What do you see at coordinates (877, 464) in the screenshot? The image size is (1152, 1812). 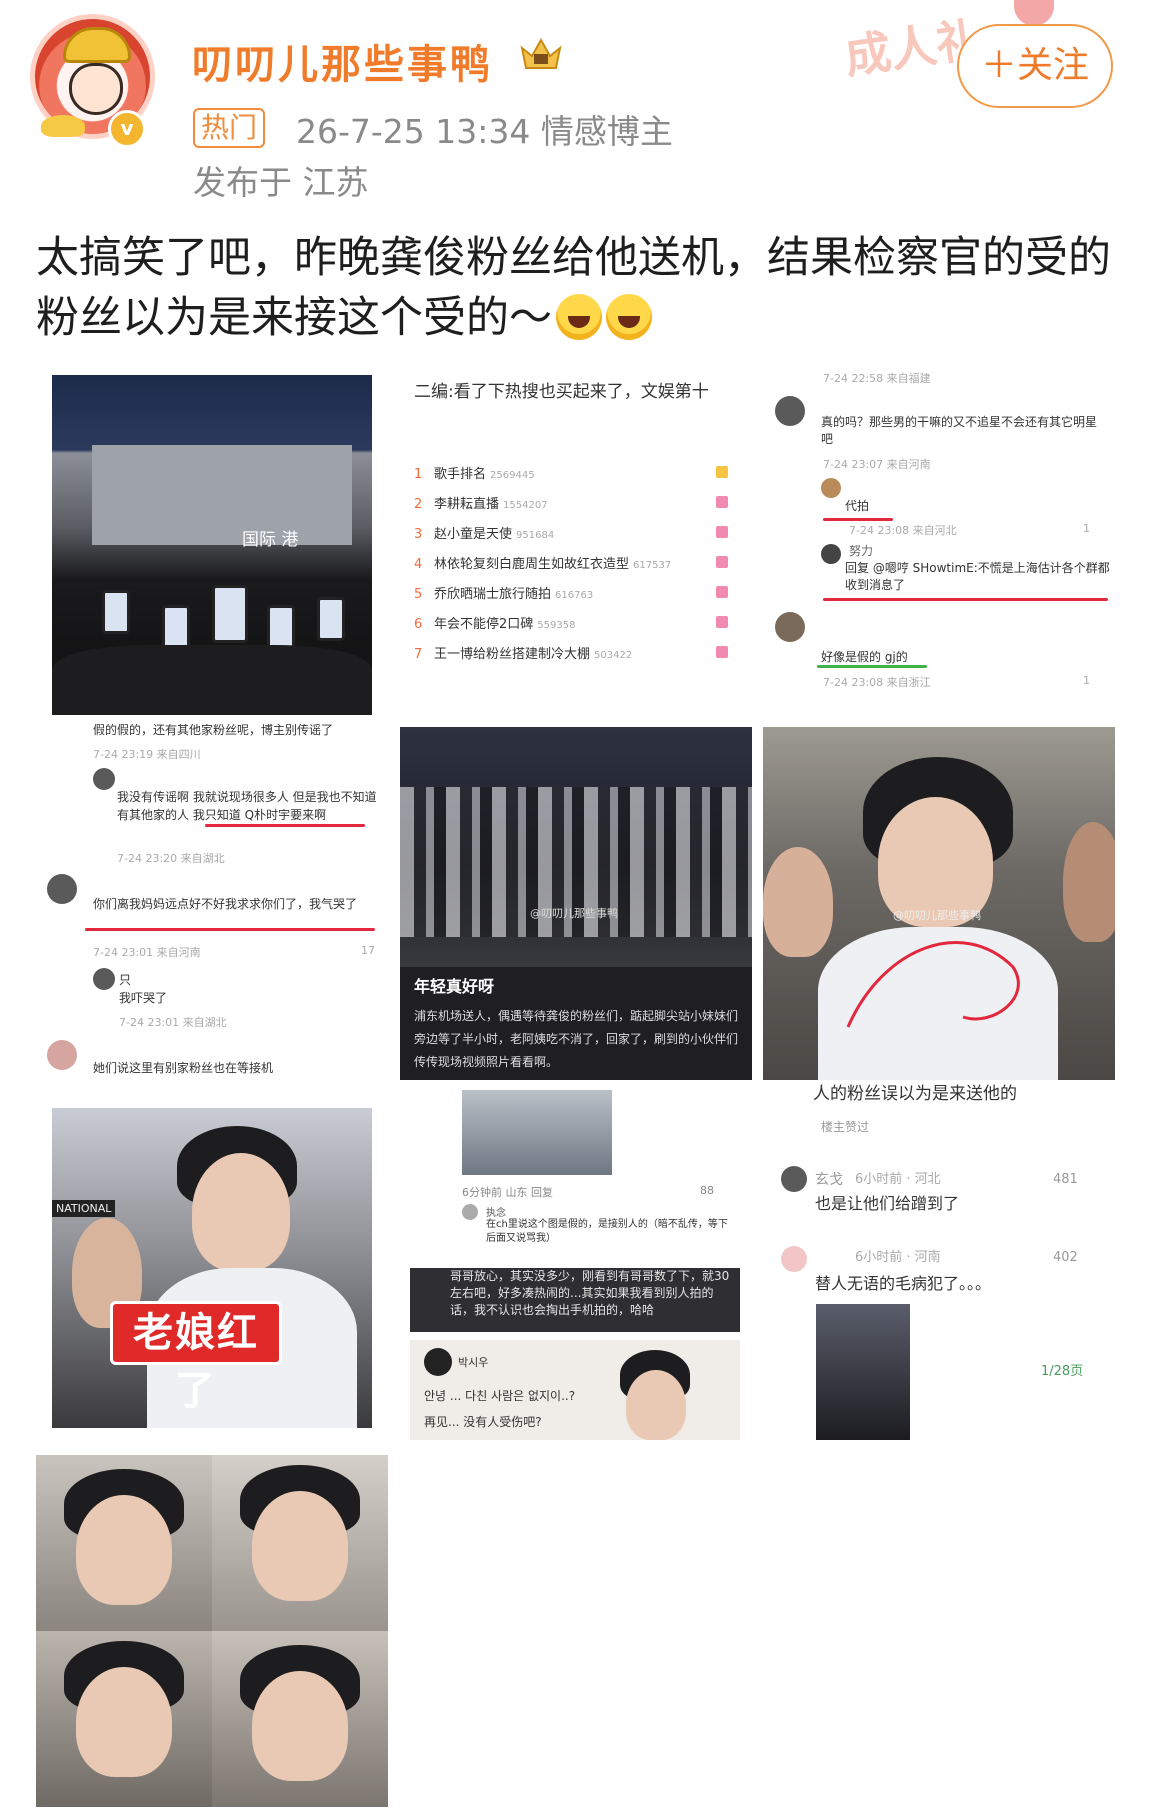 I see `comment-meta: 7-24 23:07 来自河南` at bounding box center [877, 464].